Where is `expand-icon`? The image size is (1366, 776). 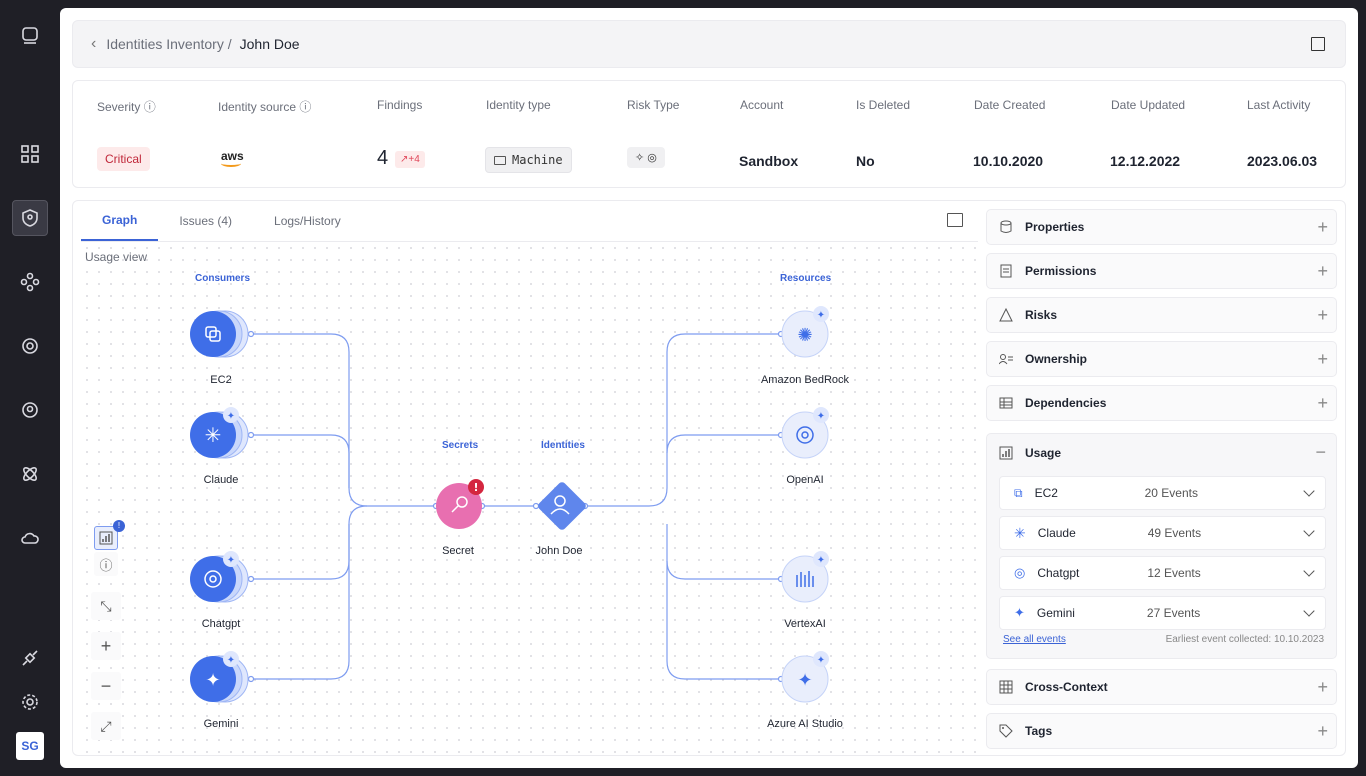 expand-icon is located at coordinates (1318, 44).